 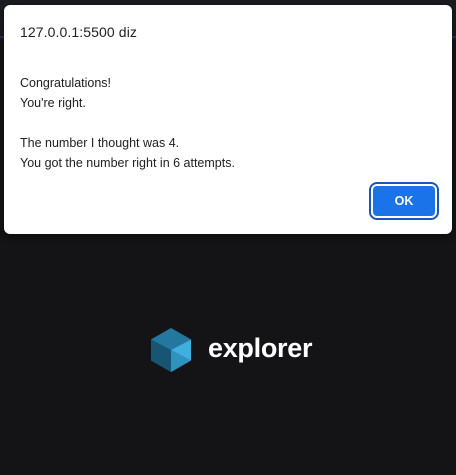 I want to click on dialog-message-line: You got the number right in 6 attempts., so click(x=127, y=163).